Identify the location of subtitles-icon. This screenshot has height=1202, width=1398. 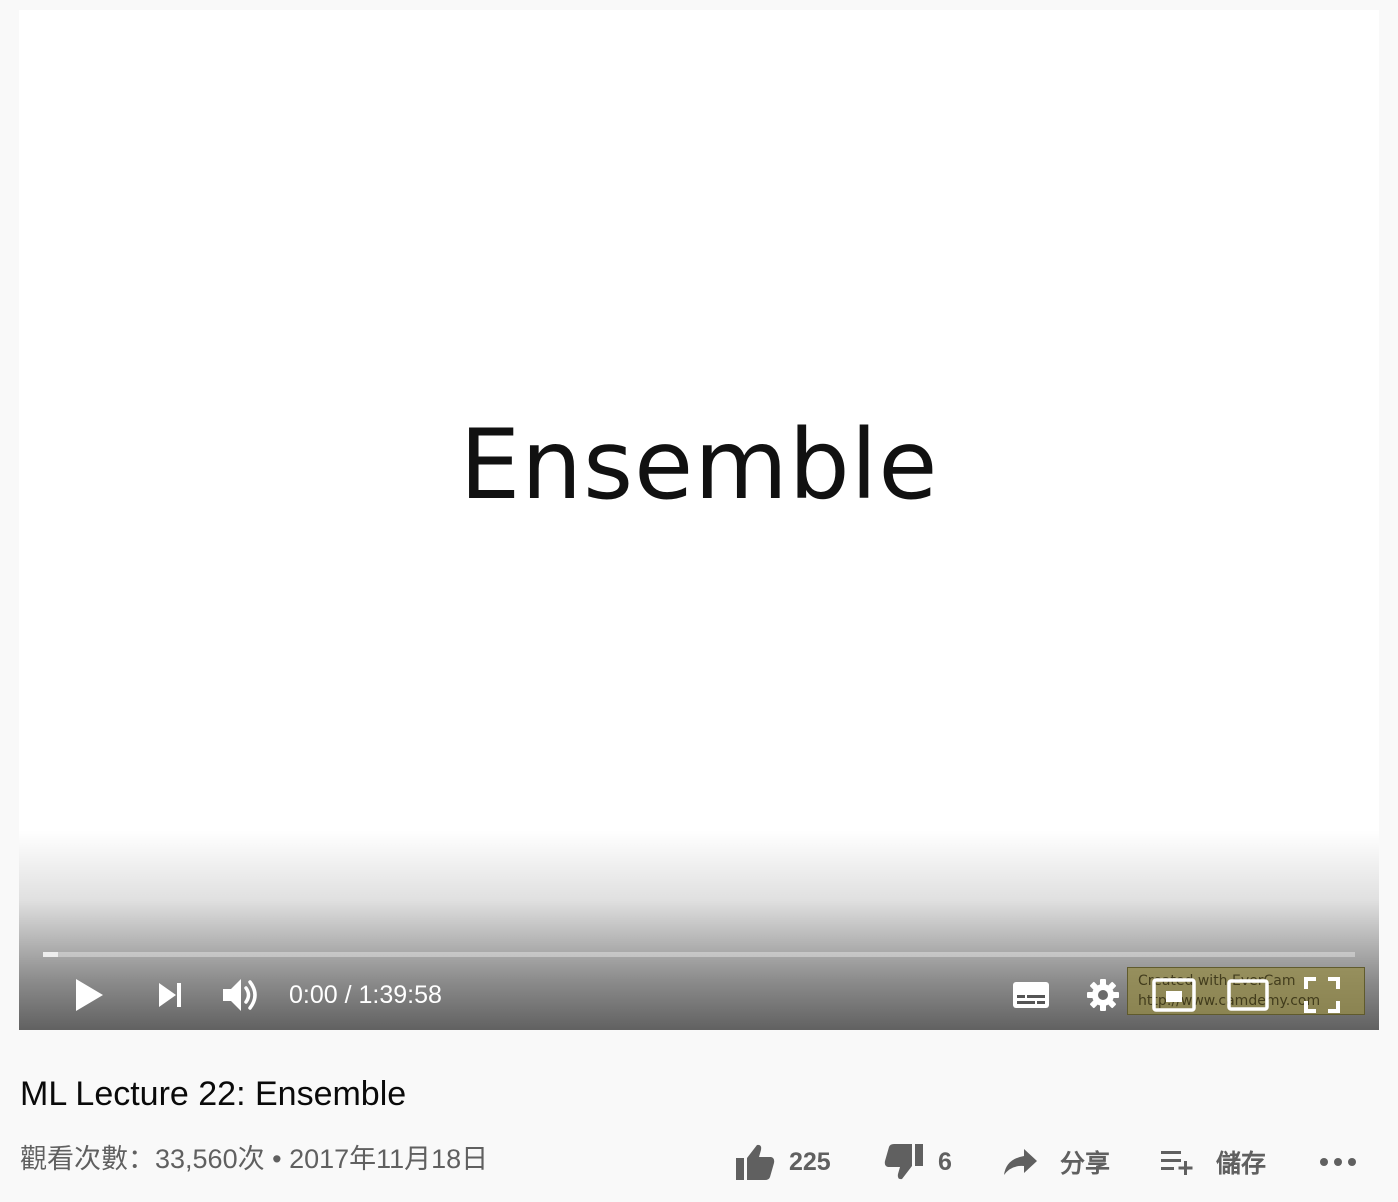
(1031, 995).